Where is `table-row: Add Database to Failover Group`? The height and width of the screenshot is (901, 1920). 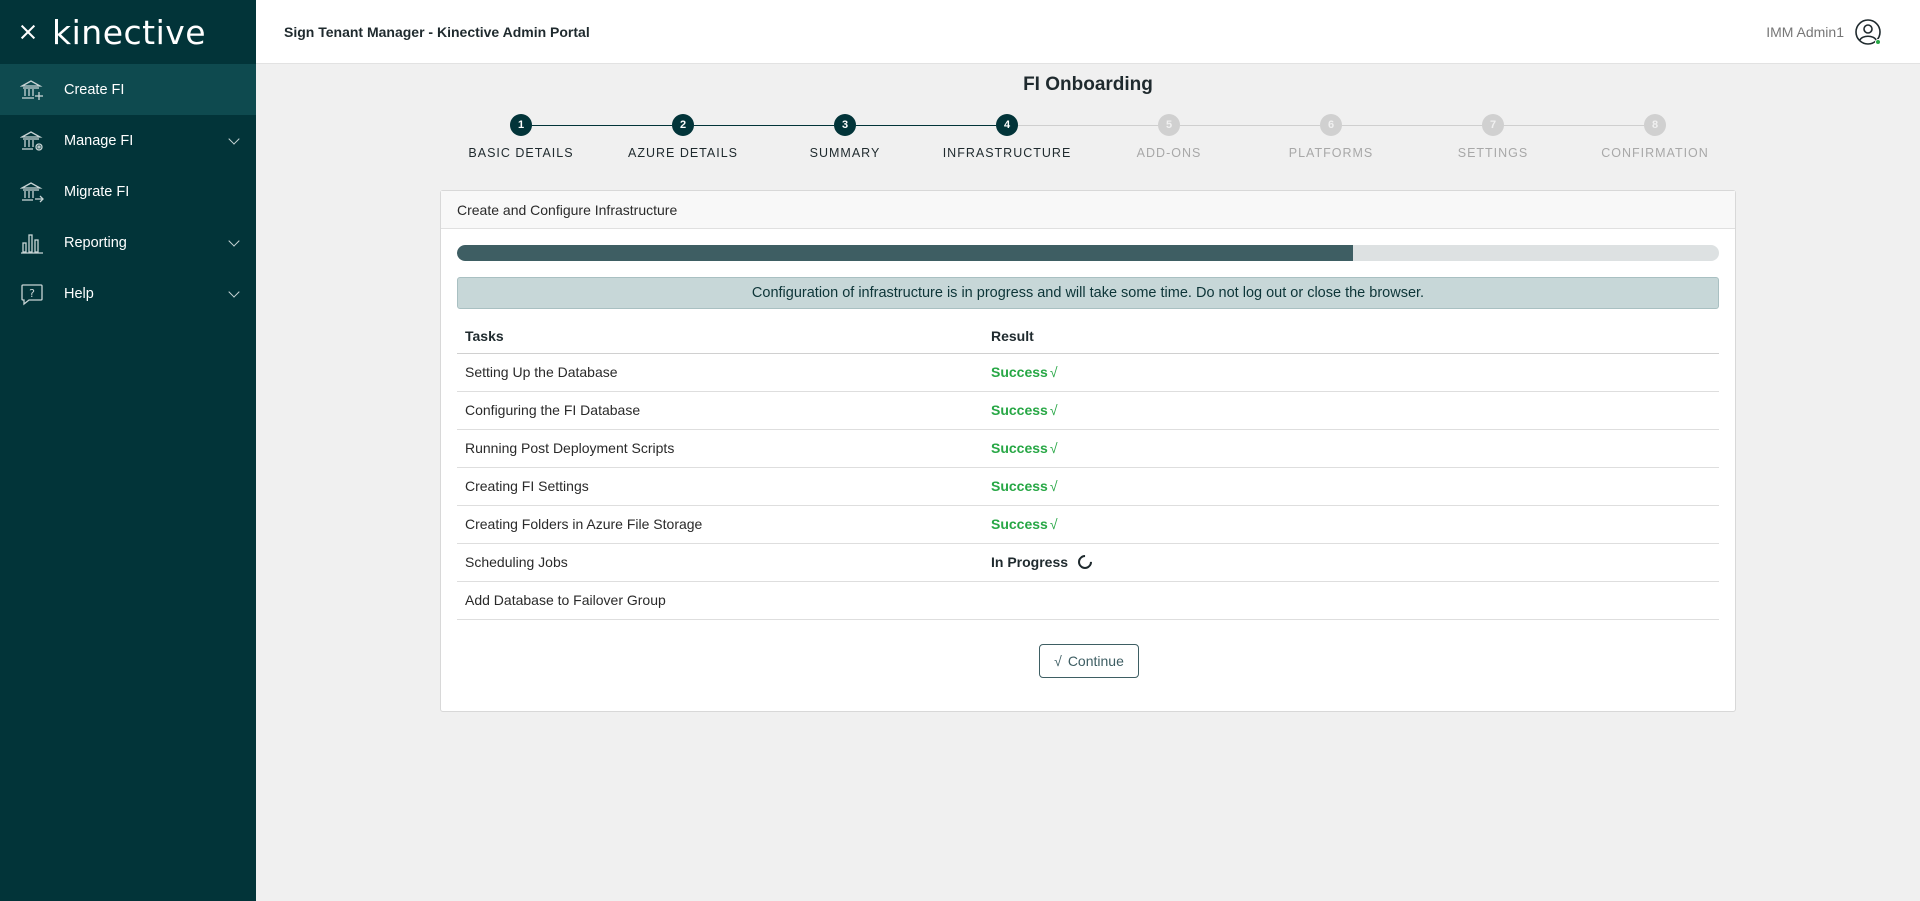
table-row: Add Database to Failover Group is located at coordinates (1088, 600).